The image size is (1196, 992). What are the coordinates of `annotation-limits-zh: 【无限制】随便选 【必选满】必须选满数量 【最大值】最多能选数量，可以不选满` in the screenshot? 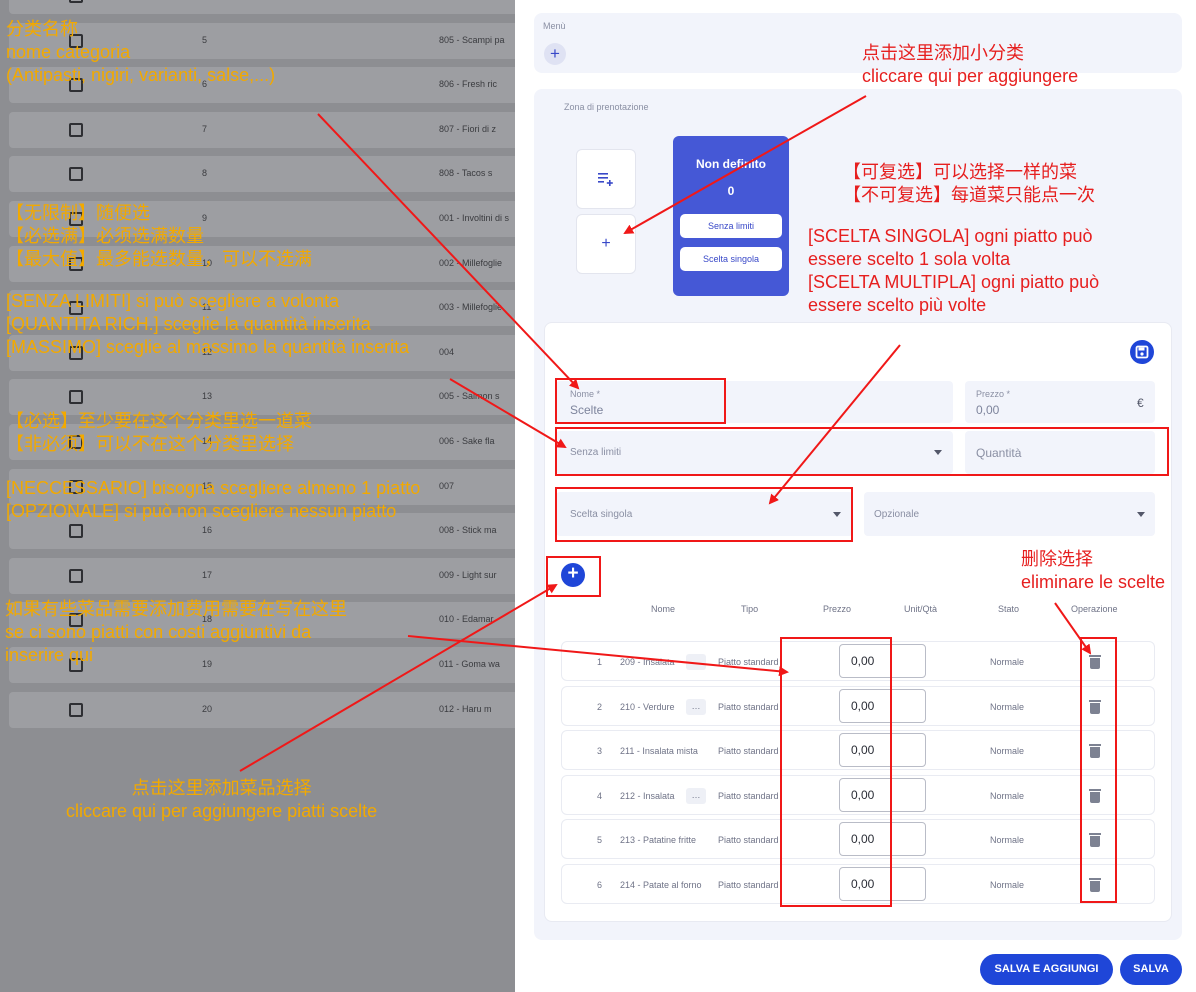 It's located at (159, 236).